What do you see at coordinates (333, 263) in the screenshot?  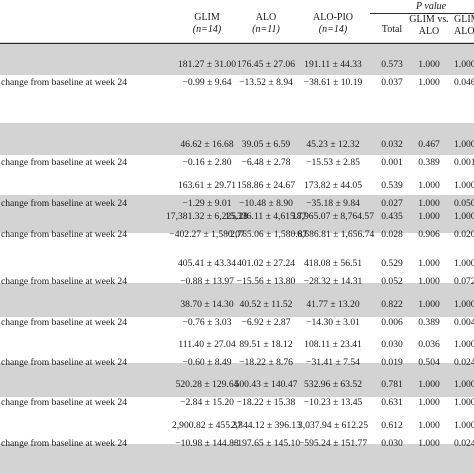 I see `alopio-value: 418.08 ± 56.51` at bounding box center [333, 263].